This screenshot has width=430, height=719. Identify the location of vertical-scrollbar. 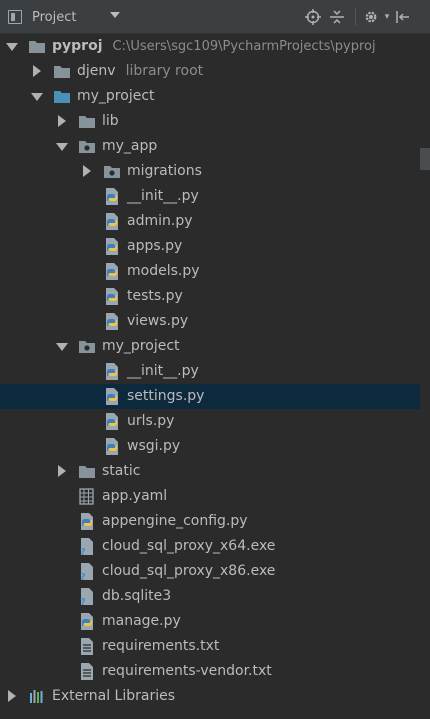
(425, 376).